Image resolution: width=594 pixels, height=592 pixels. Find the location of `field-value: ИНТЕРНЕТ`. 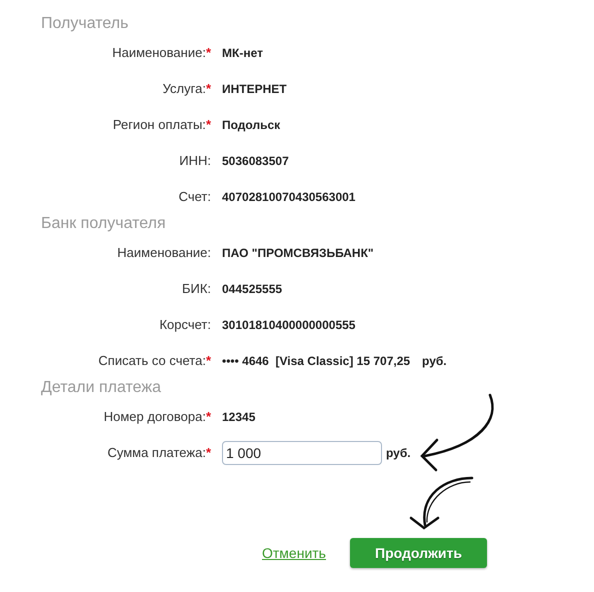

field-value: ИНТЕРНЕТ is located at coordinates (254, 89).